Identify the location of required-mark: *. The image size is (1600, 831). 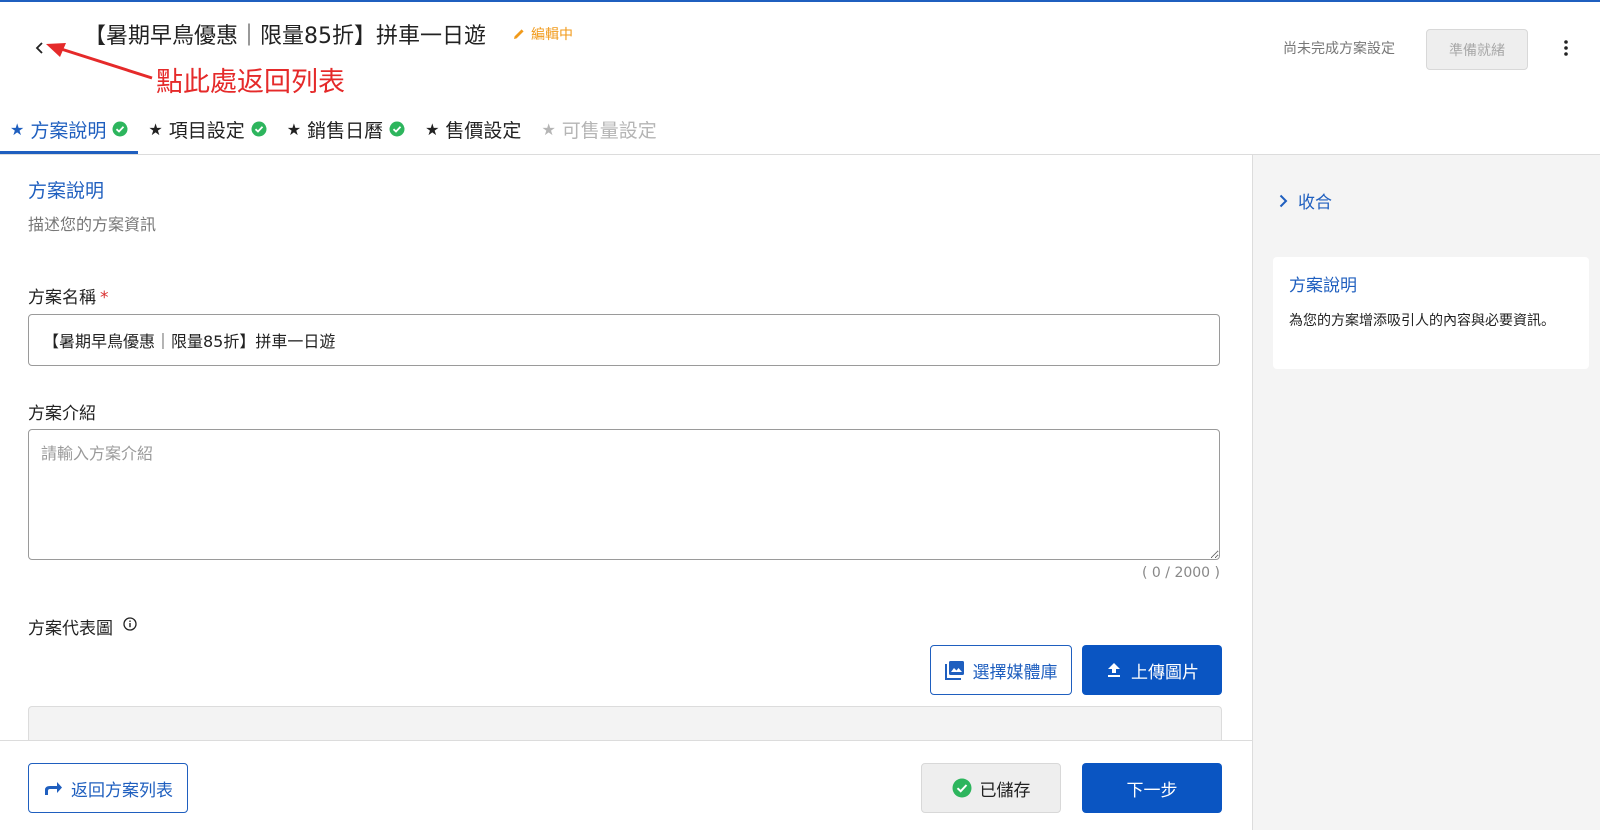
(104, 298).